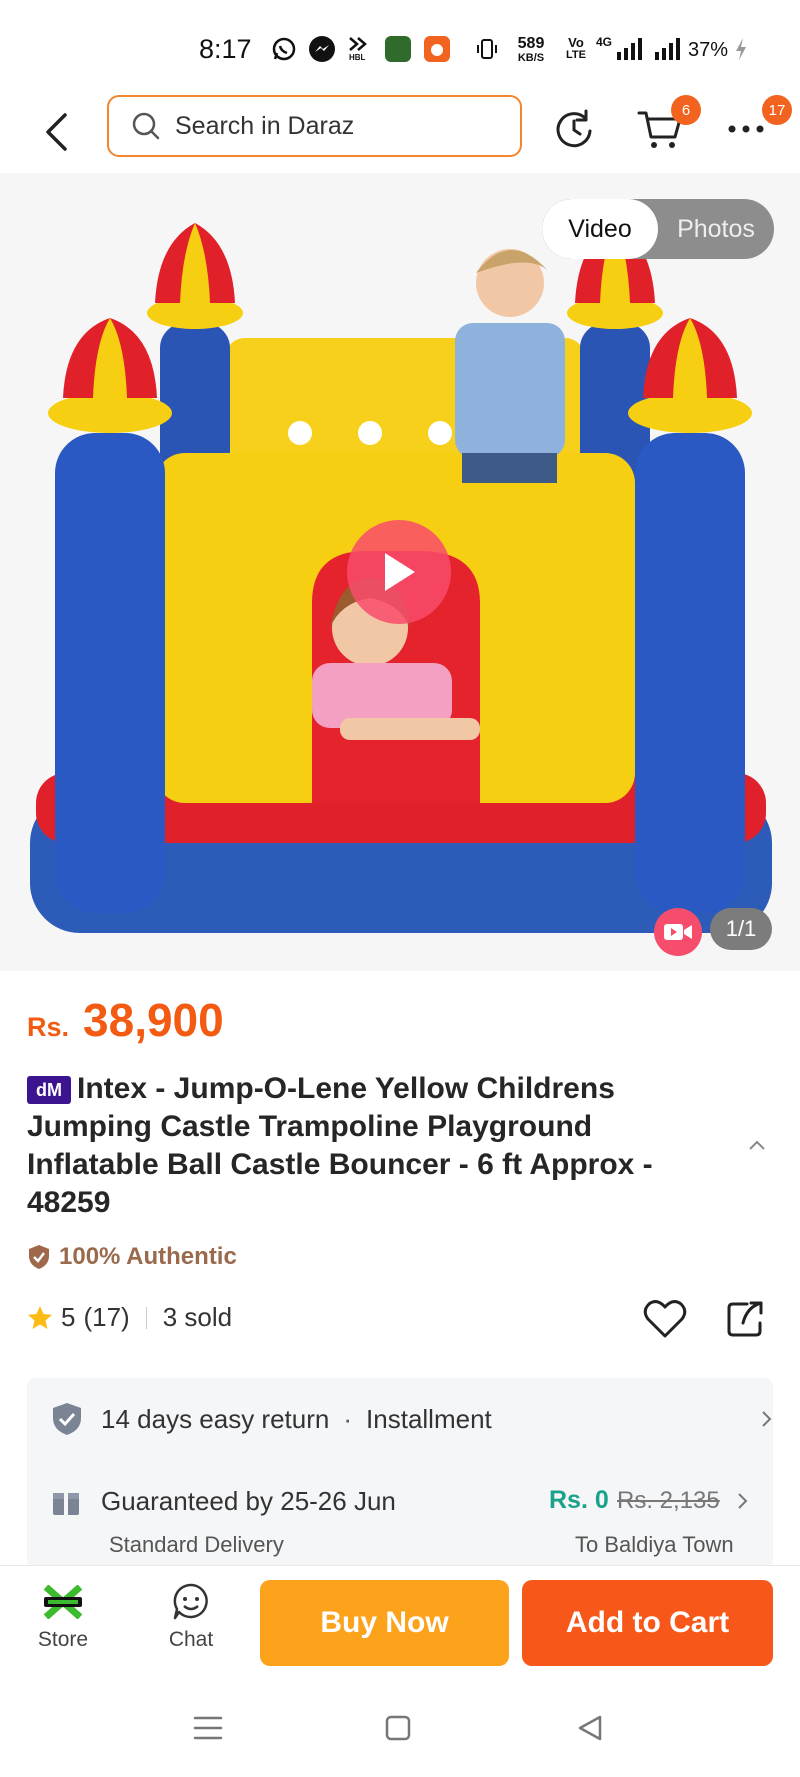 The image size is (800, 1777). What do you see at coordinates (708, 50) in the screenshot?
I see `battery-level: 37%` at bounding box center [708, 50].